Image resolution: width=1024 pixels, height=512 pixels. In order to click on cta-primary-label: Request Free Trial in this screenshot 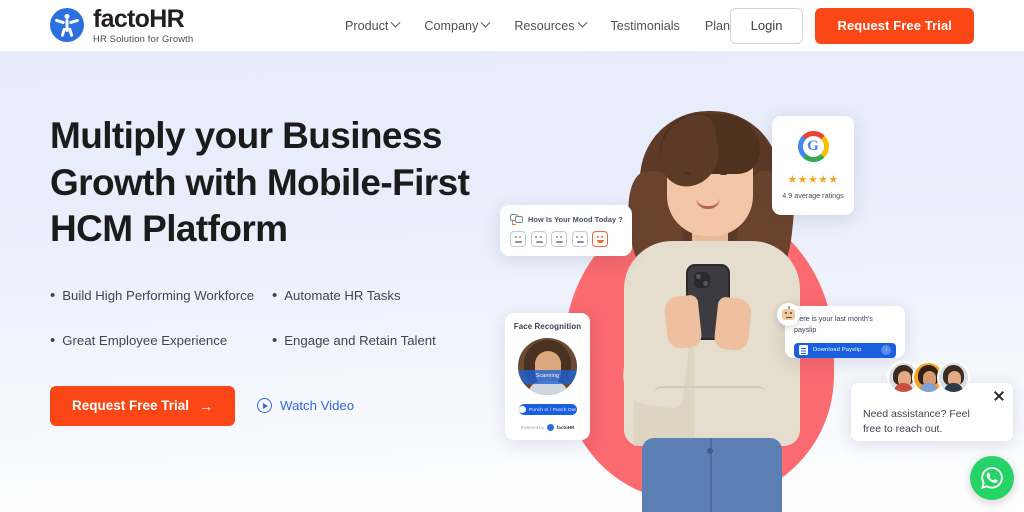, I will do `click(131, 406)`.